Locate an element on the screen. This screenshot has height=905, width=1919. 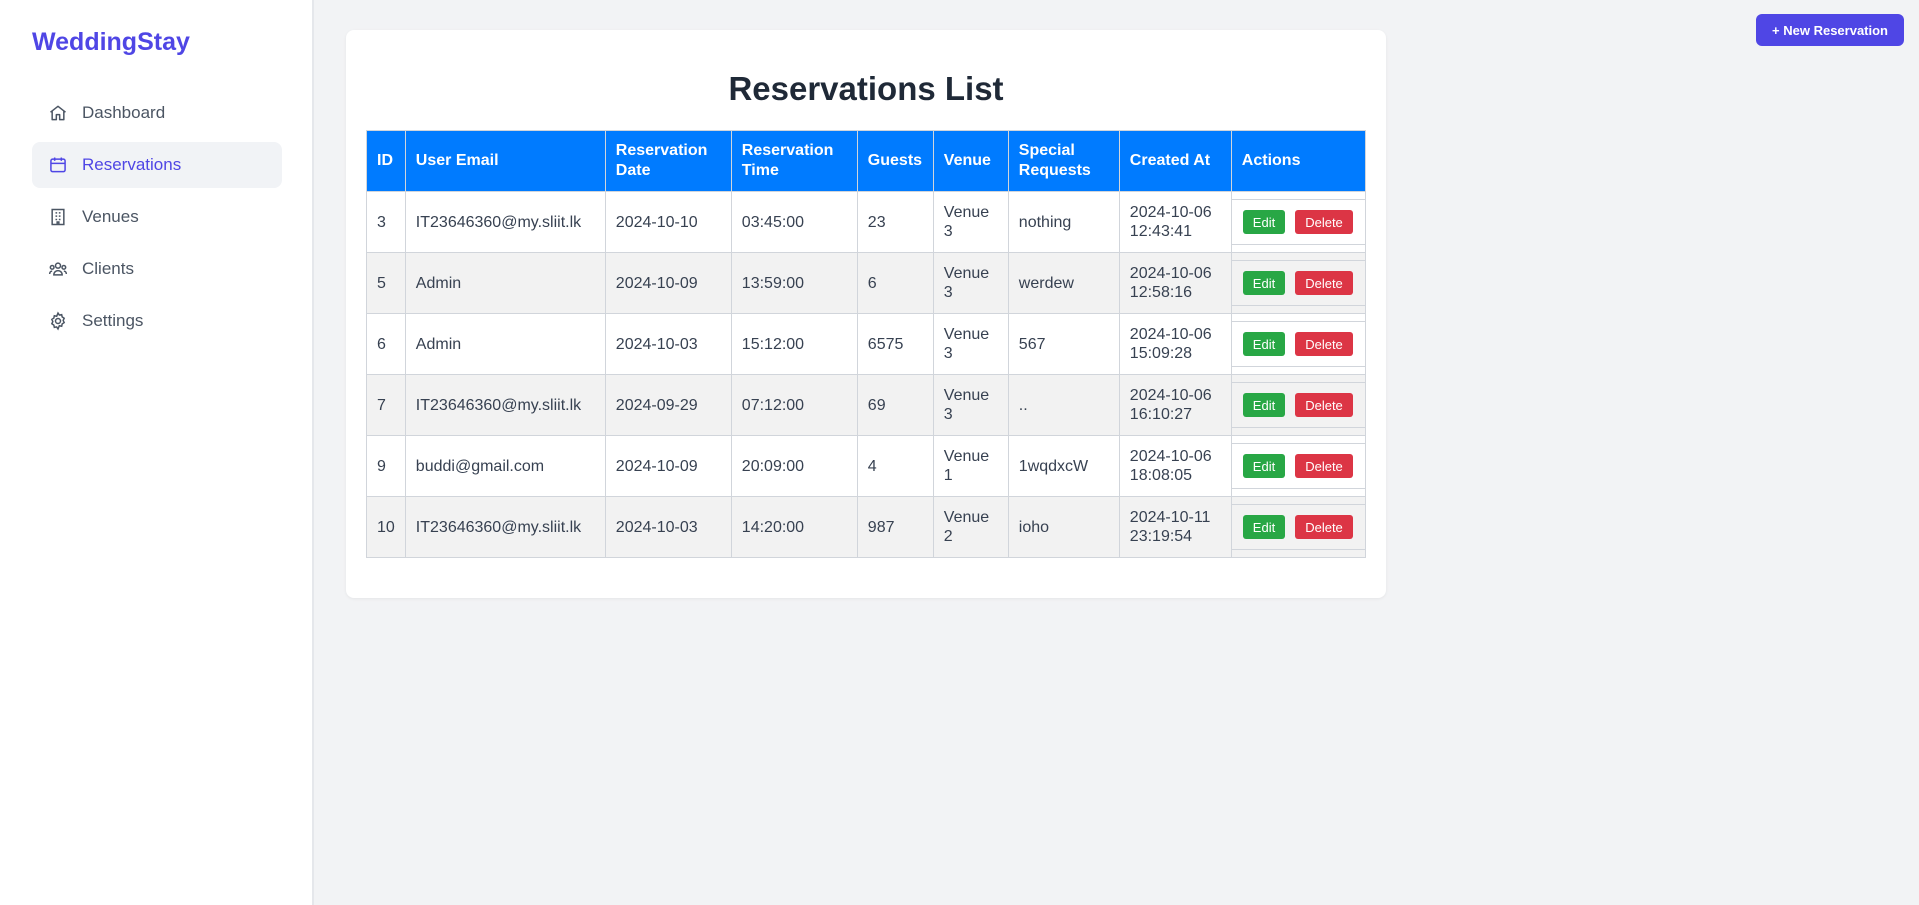
cell-id: 6 is located at coordinates (386, 344).